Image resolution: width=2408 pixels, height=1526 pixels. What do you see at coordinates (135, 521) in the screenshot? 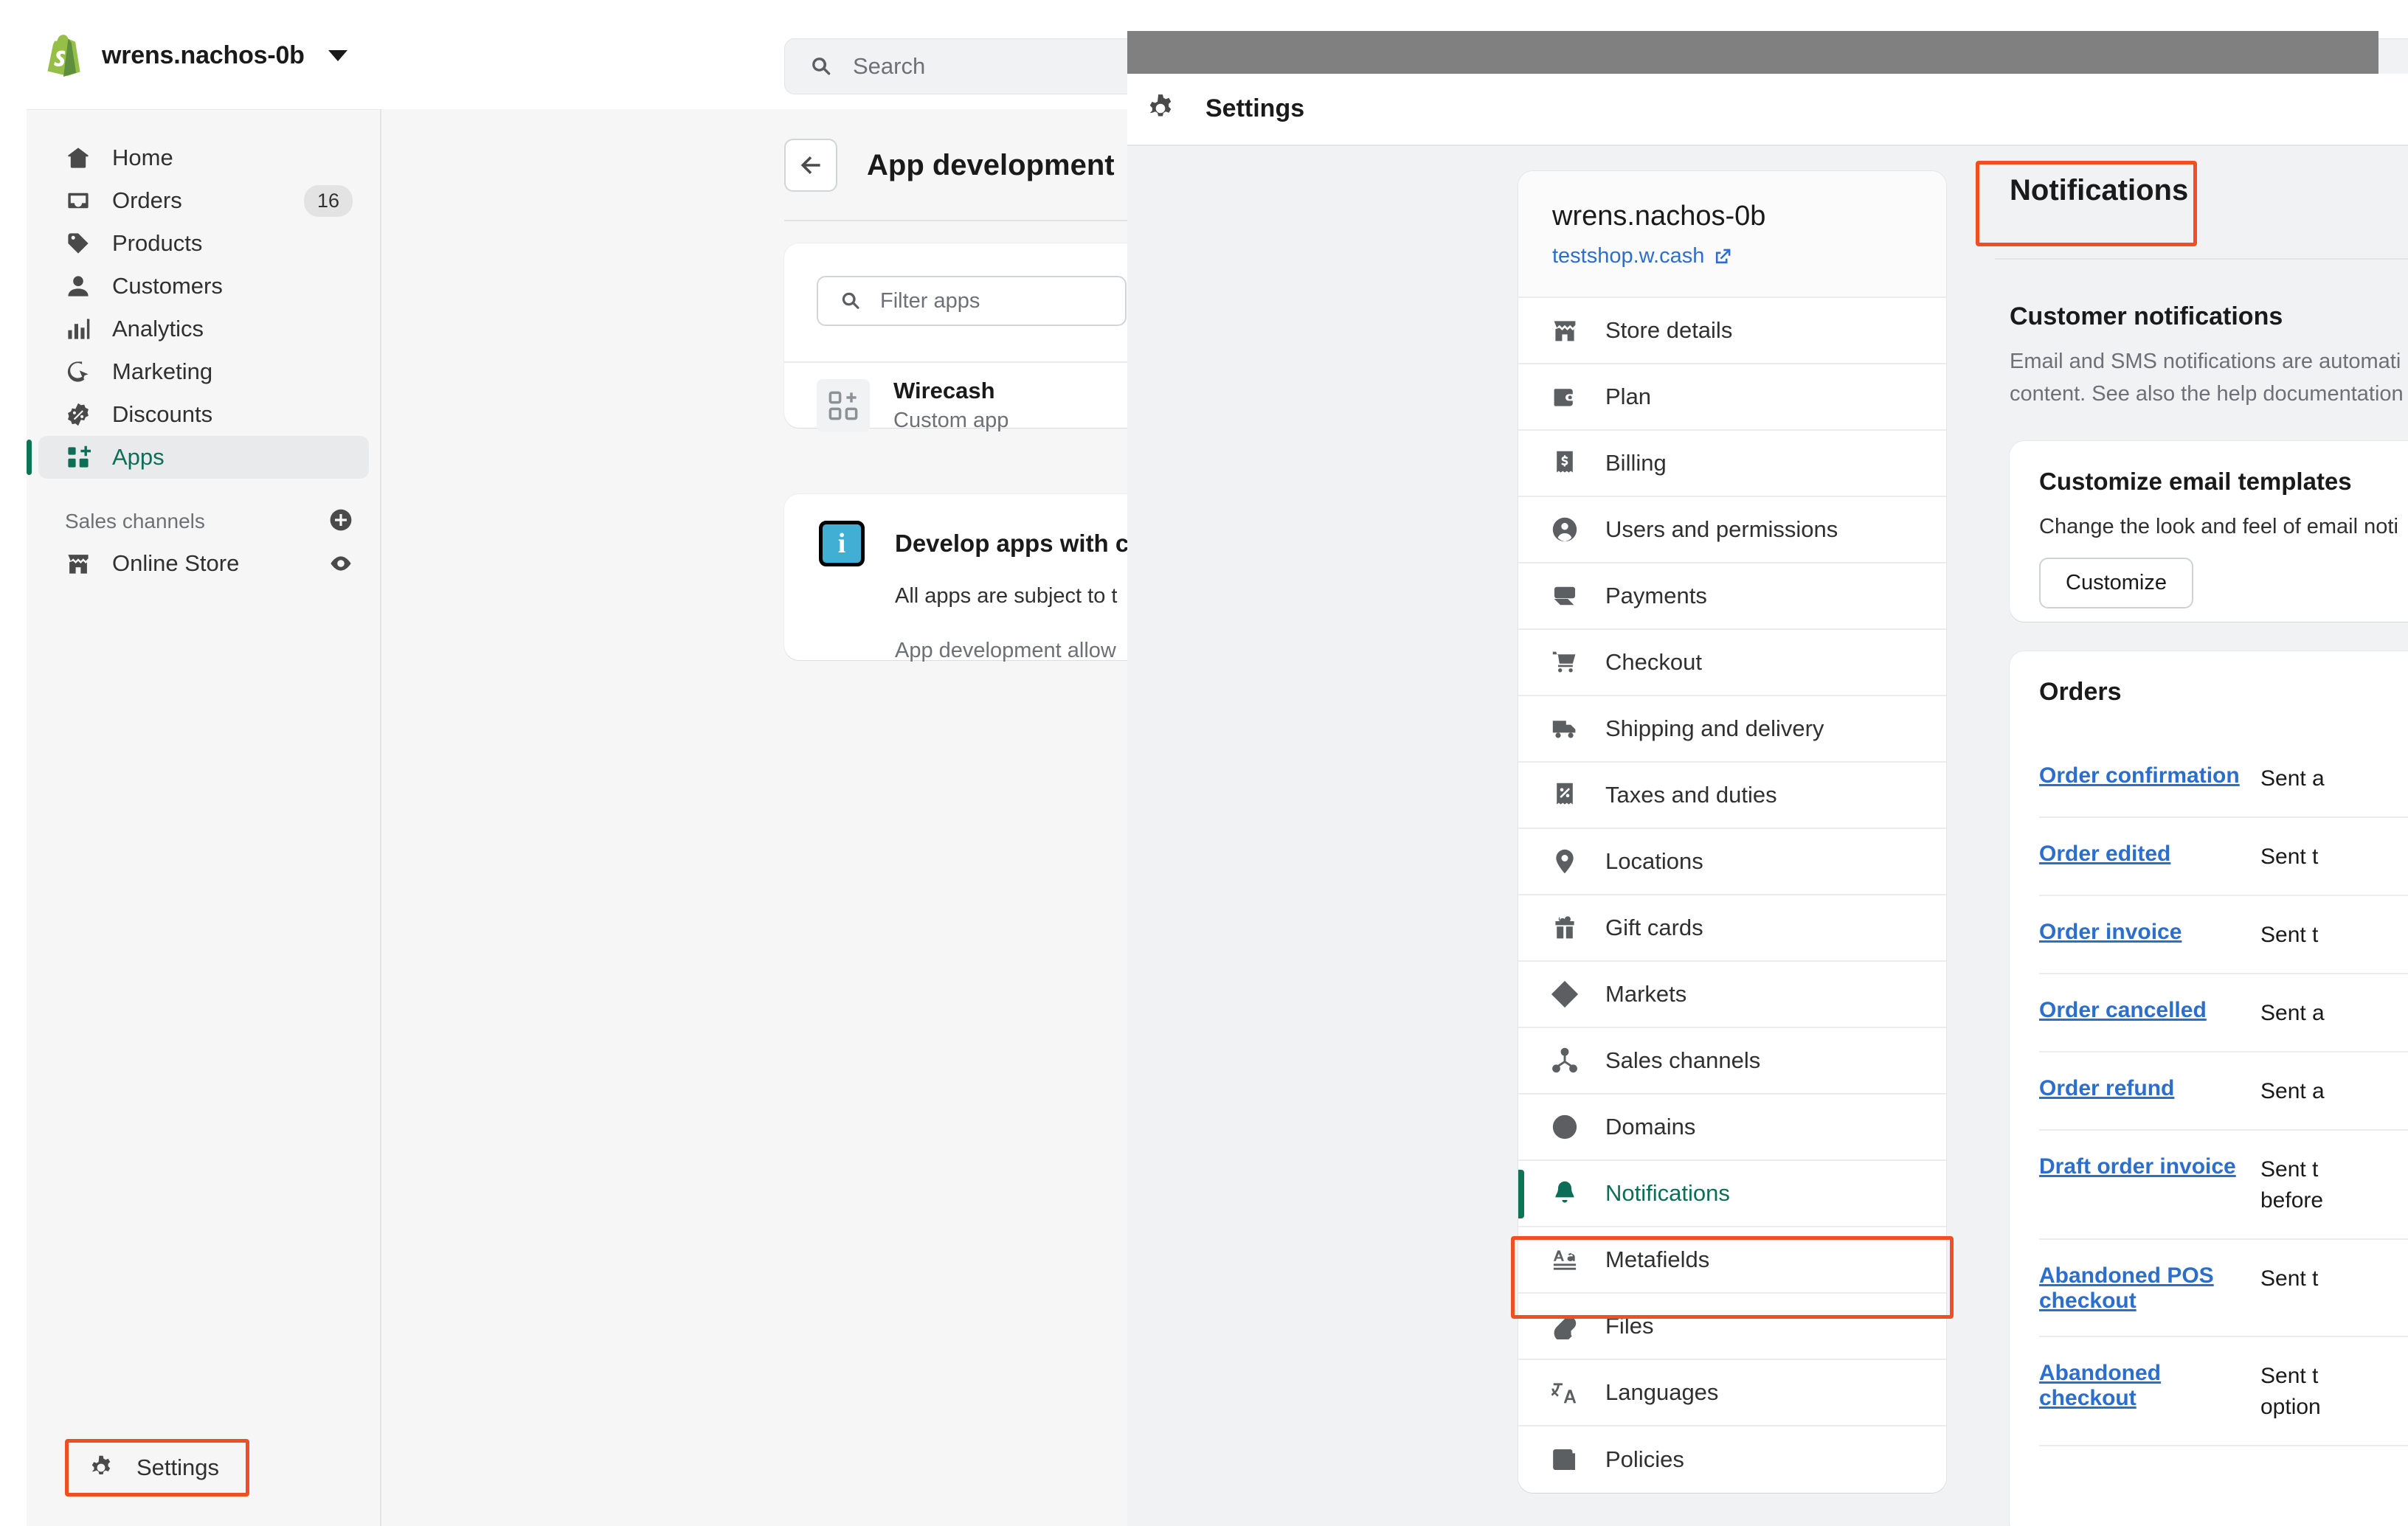
I see `sidebar-section-label: Sales channels` at bounding box center [135, 521].